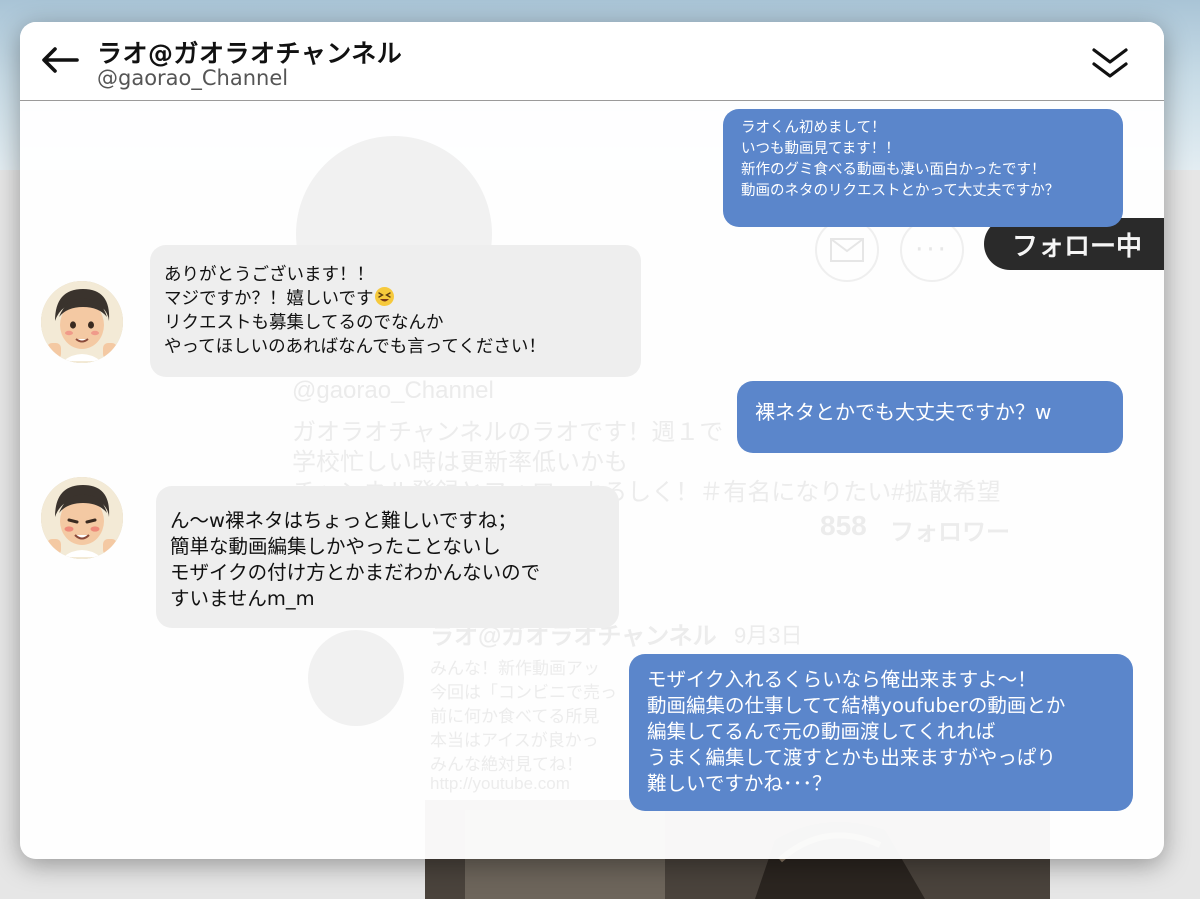 The width and height of the screenshot is (1200, 899). What do you see at coordinates (269, 299) in the screenshot?
I see `message-line-text: マジですか？！嬉しいです` at bounding box center [269, 299].